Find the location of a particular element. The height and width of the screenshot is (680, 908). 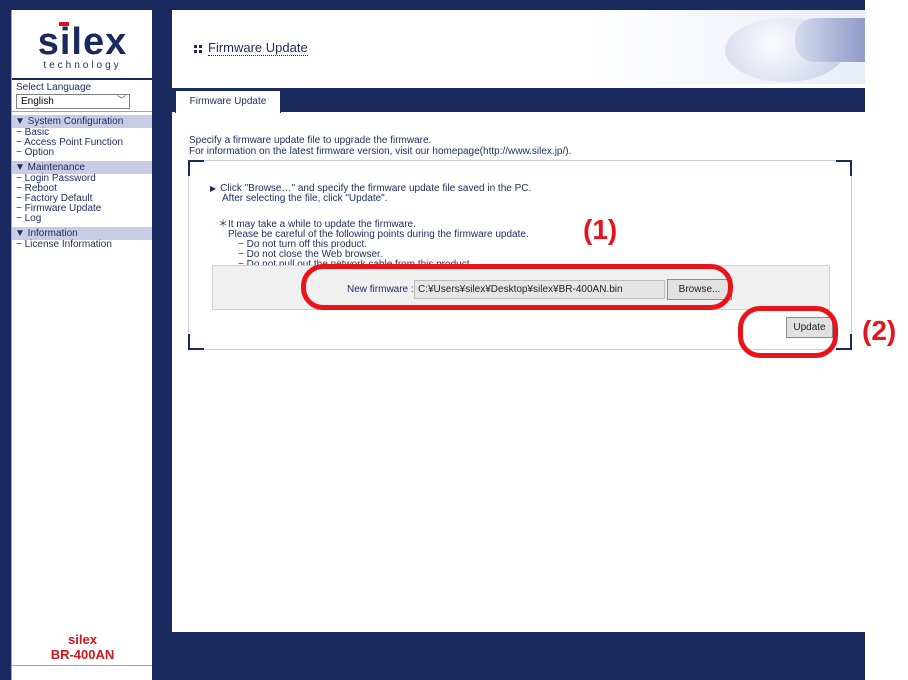

left-border is located at coordinates (5, 340).